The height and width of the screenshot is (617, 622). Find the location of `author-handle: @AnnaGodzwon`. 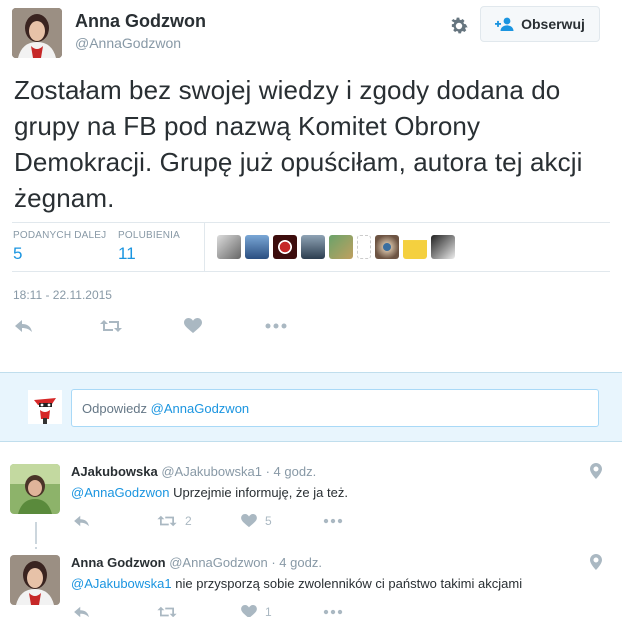

author-handle: @AnnaGodzwon is located at coordinates (128, 43).